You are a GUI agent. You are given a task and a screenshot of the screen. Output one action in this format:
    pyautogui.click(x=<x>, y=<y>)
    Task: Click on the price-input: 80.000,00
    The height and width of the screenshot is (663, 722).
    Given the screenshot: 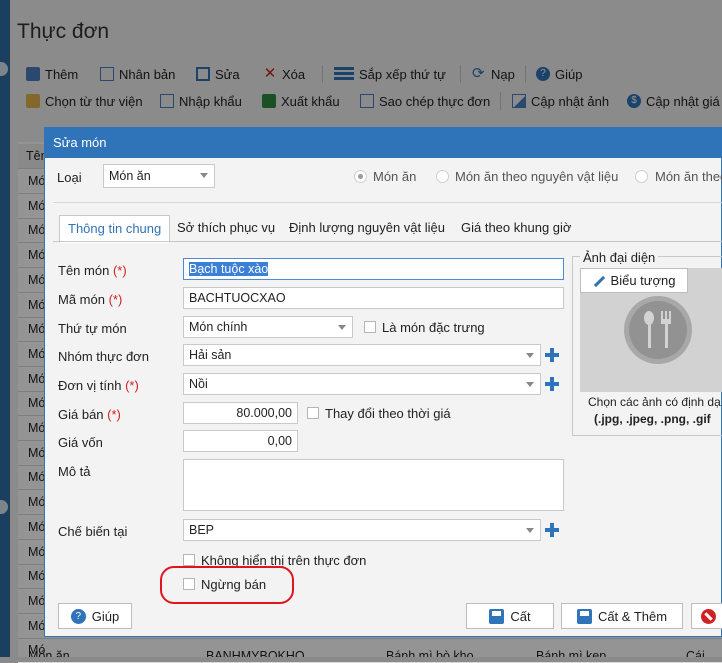 What is the action you would take?
    pyautogui.click(x=240, y=413)
    